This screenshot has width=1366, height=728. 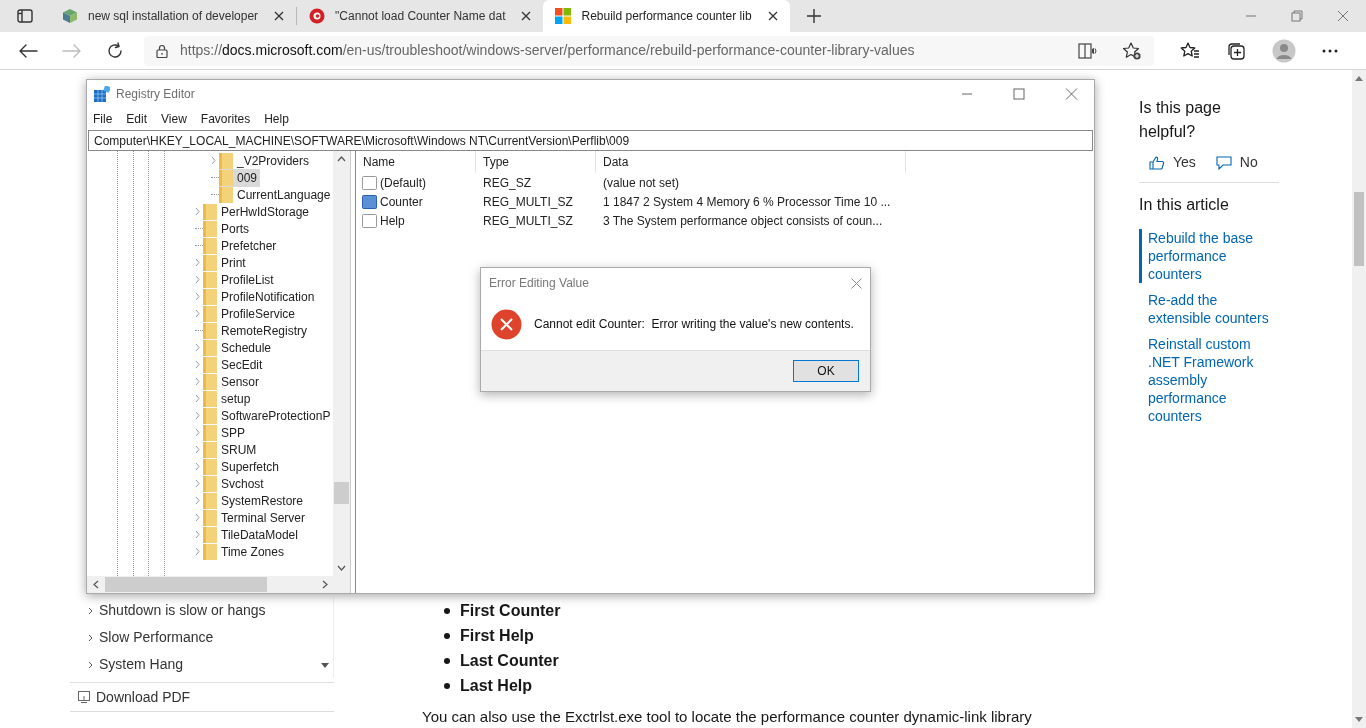 I want to click on tree-item: setup, so click(x=228, y=398).